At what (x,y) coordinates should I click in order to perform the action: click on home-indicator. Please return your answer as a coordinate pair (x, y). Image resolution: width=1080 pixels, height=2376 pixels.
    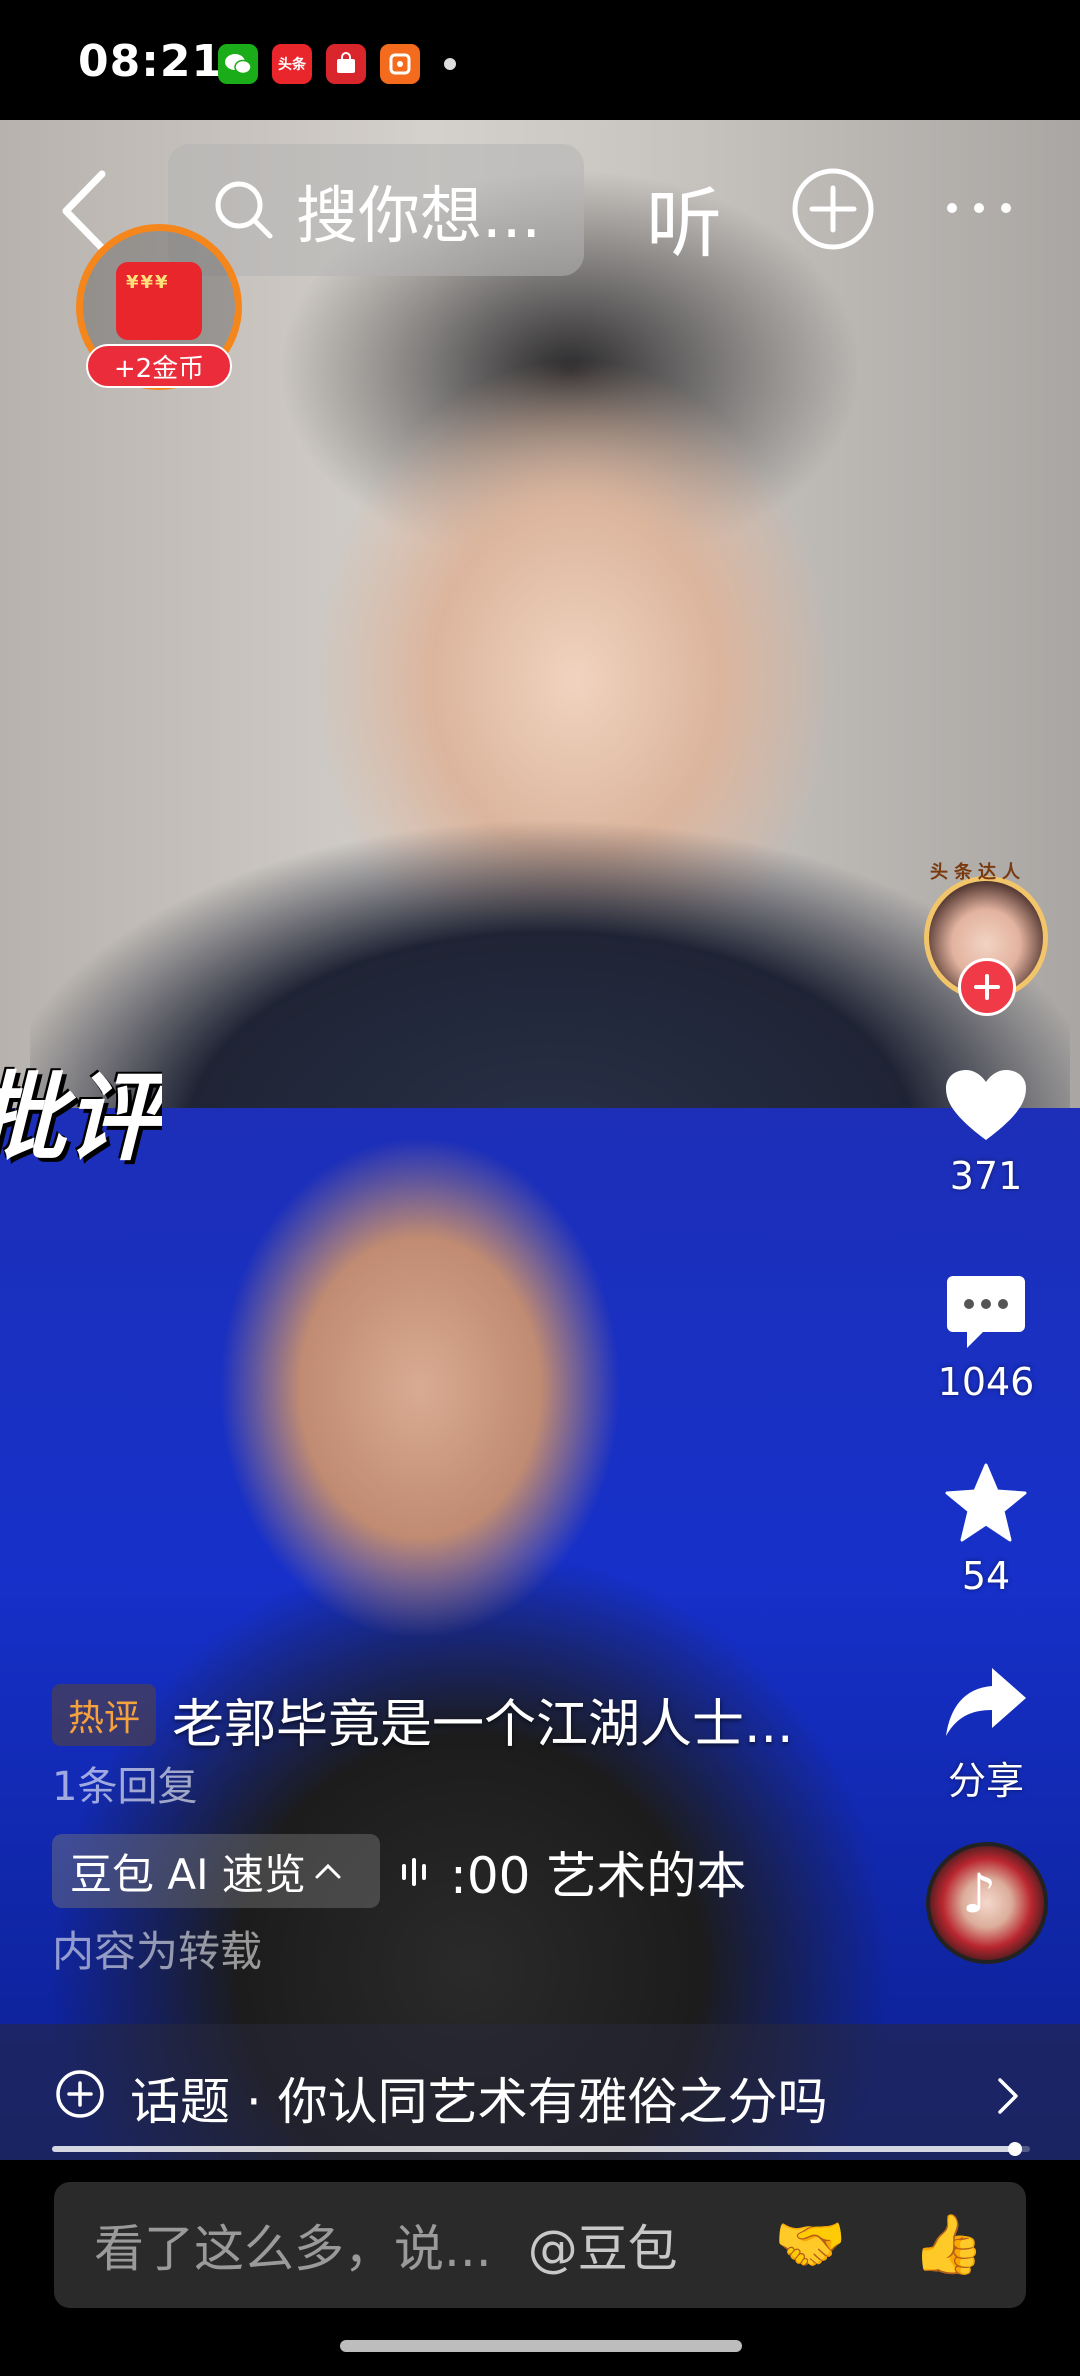
    Looking at the image, I should click on (541, 2346).